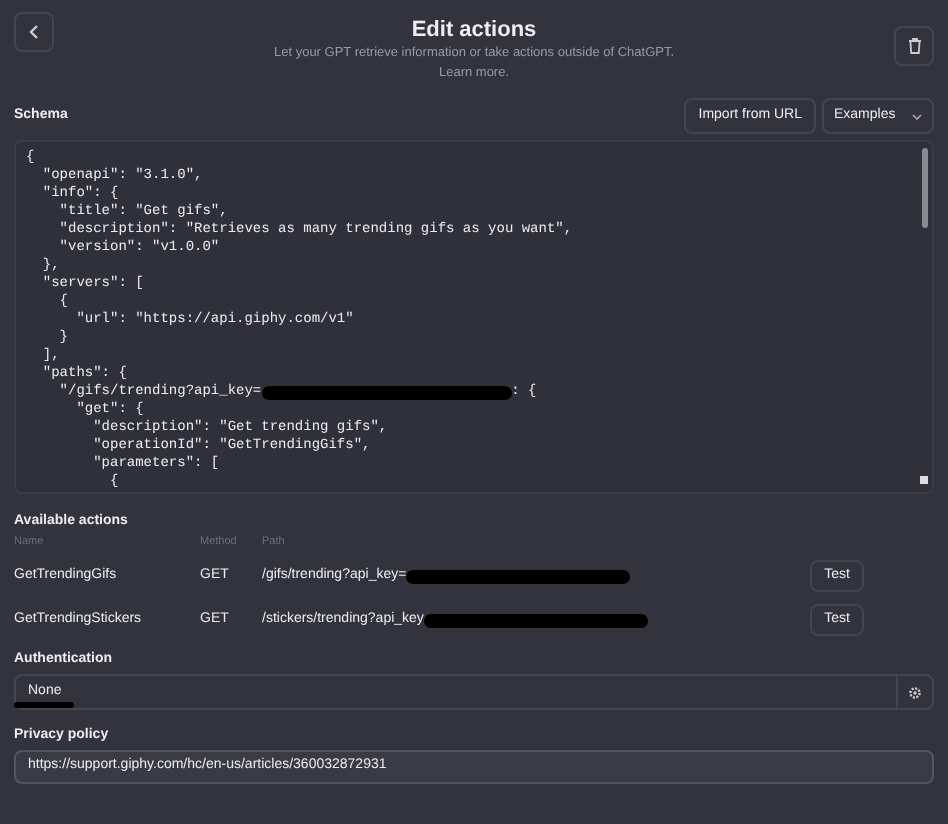 This screenshot has width=948, height=824. Describe the element at coordinates (917, 116) in the screenshot. I see `chevron-down-icon` at that location.